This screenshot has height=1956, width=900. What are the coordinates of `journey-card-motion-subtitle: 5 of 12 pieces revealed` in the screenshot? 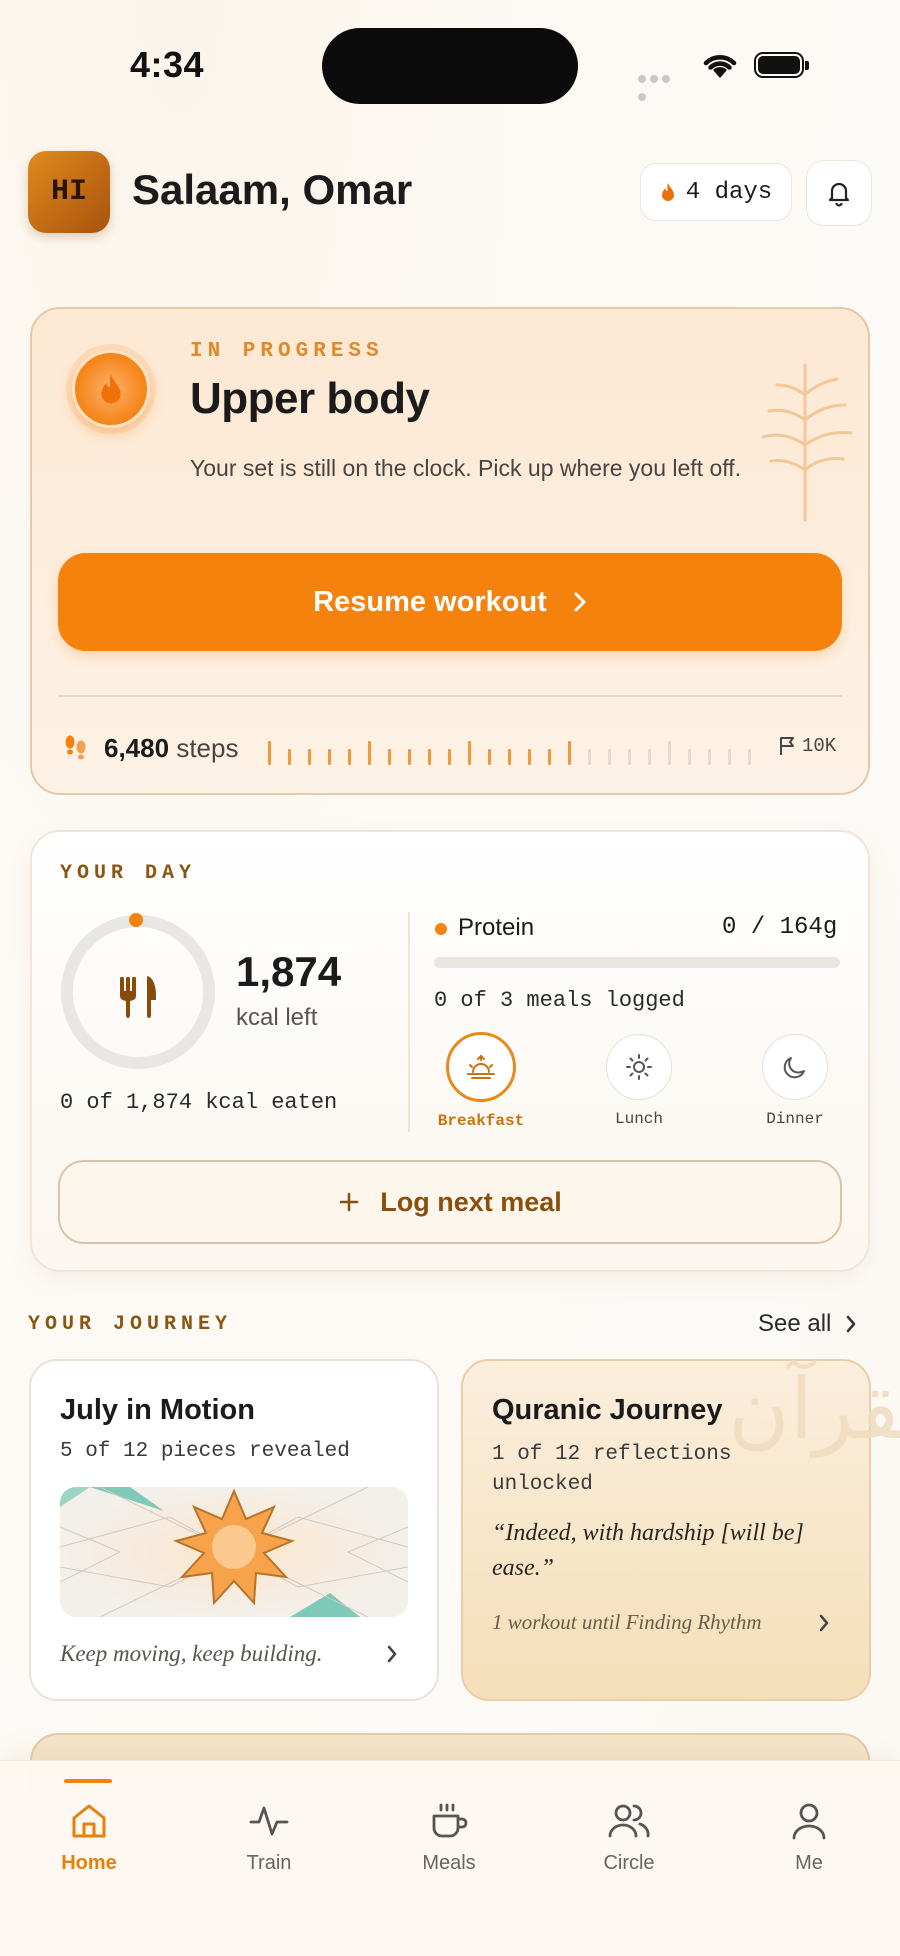 It's located at (205, 1451).